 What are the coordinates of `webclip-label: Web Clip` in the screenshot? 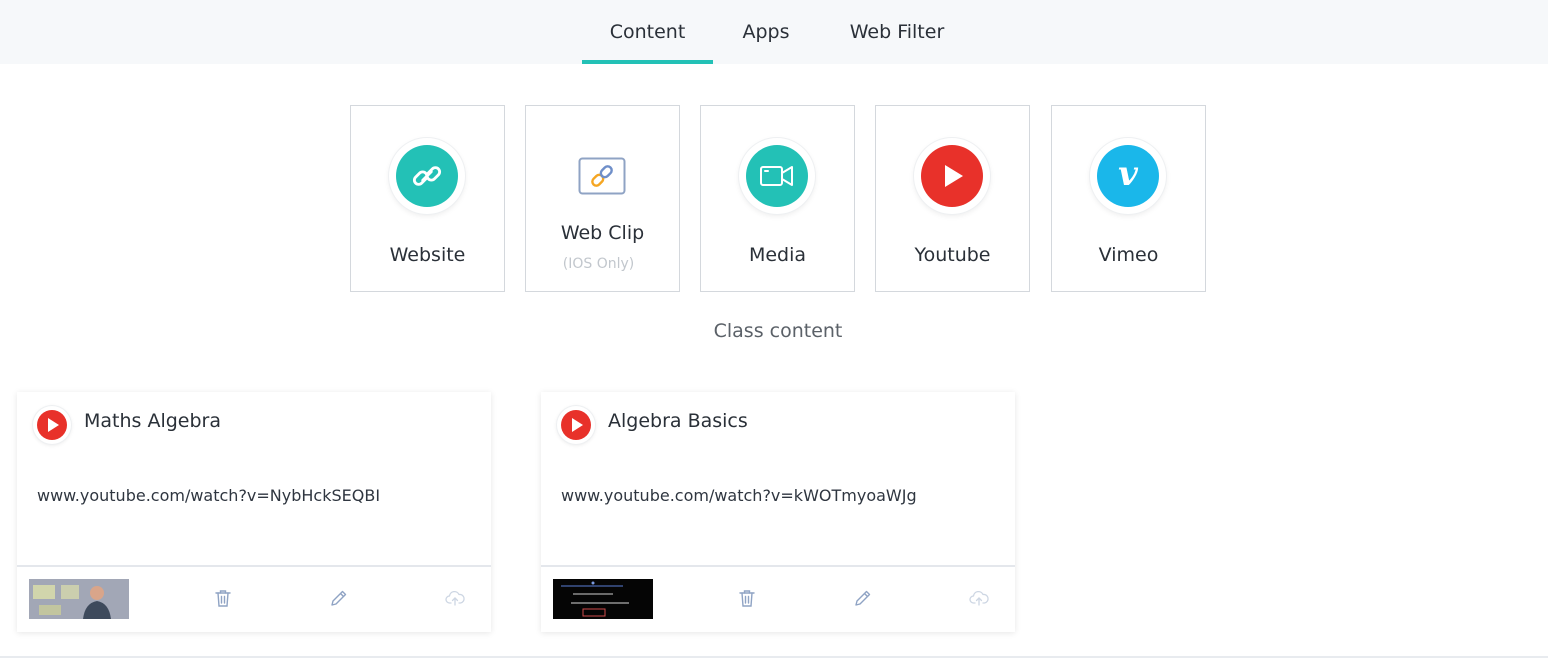 It's located at (602, 233).